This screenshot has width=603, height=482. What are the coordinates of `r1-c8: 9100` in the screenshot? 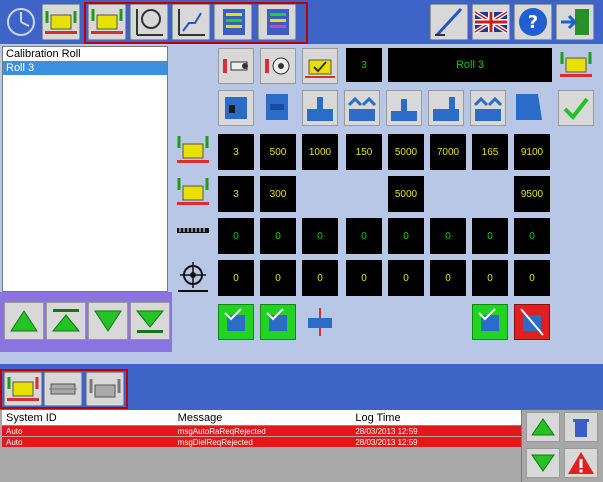 It's located at (532, 152).